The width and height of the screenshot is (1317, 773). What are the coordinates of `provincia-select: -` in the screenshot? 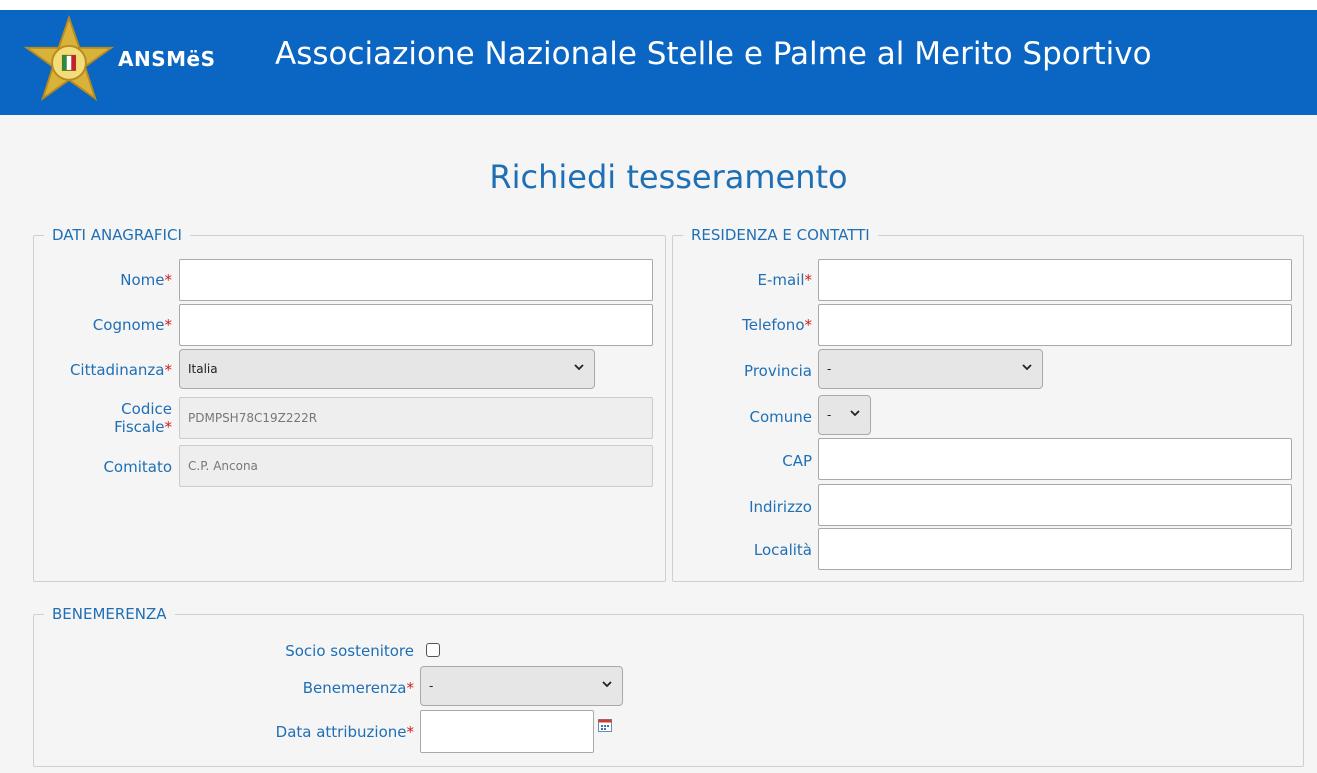 It's located at (930, 369).